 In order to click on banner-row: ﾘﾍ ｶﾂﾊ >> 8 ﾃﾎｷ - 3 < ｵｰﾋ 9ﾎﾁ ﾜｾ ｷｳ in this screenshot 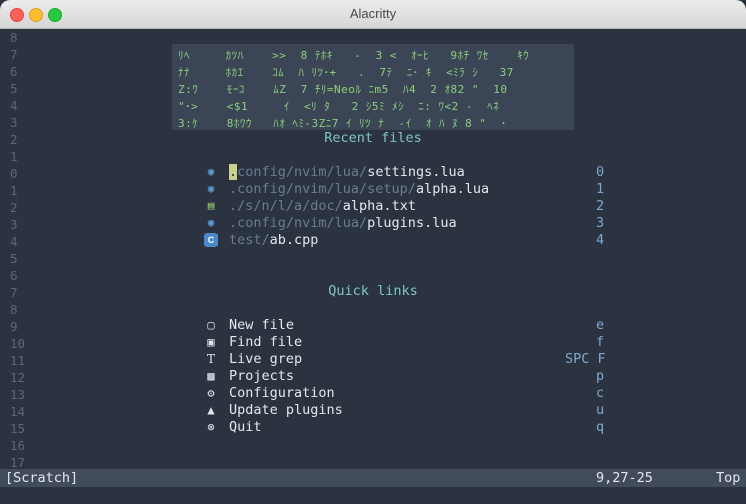, I will do `click(354, 55)`.